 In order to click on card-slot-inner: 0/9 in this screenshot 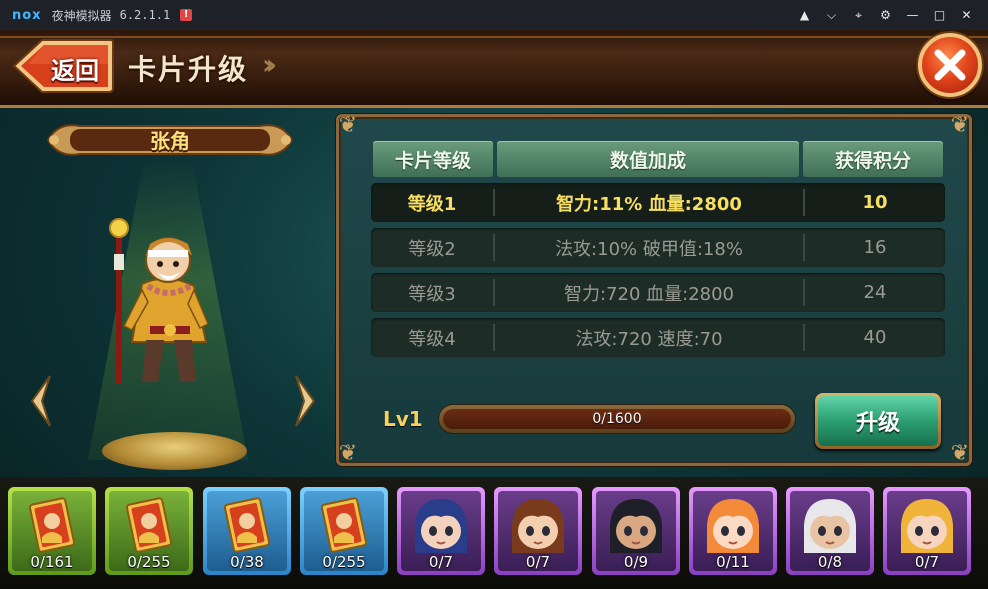, I will do `click(636, 531)`.